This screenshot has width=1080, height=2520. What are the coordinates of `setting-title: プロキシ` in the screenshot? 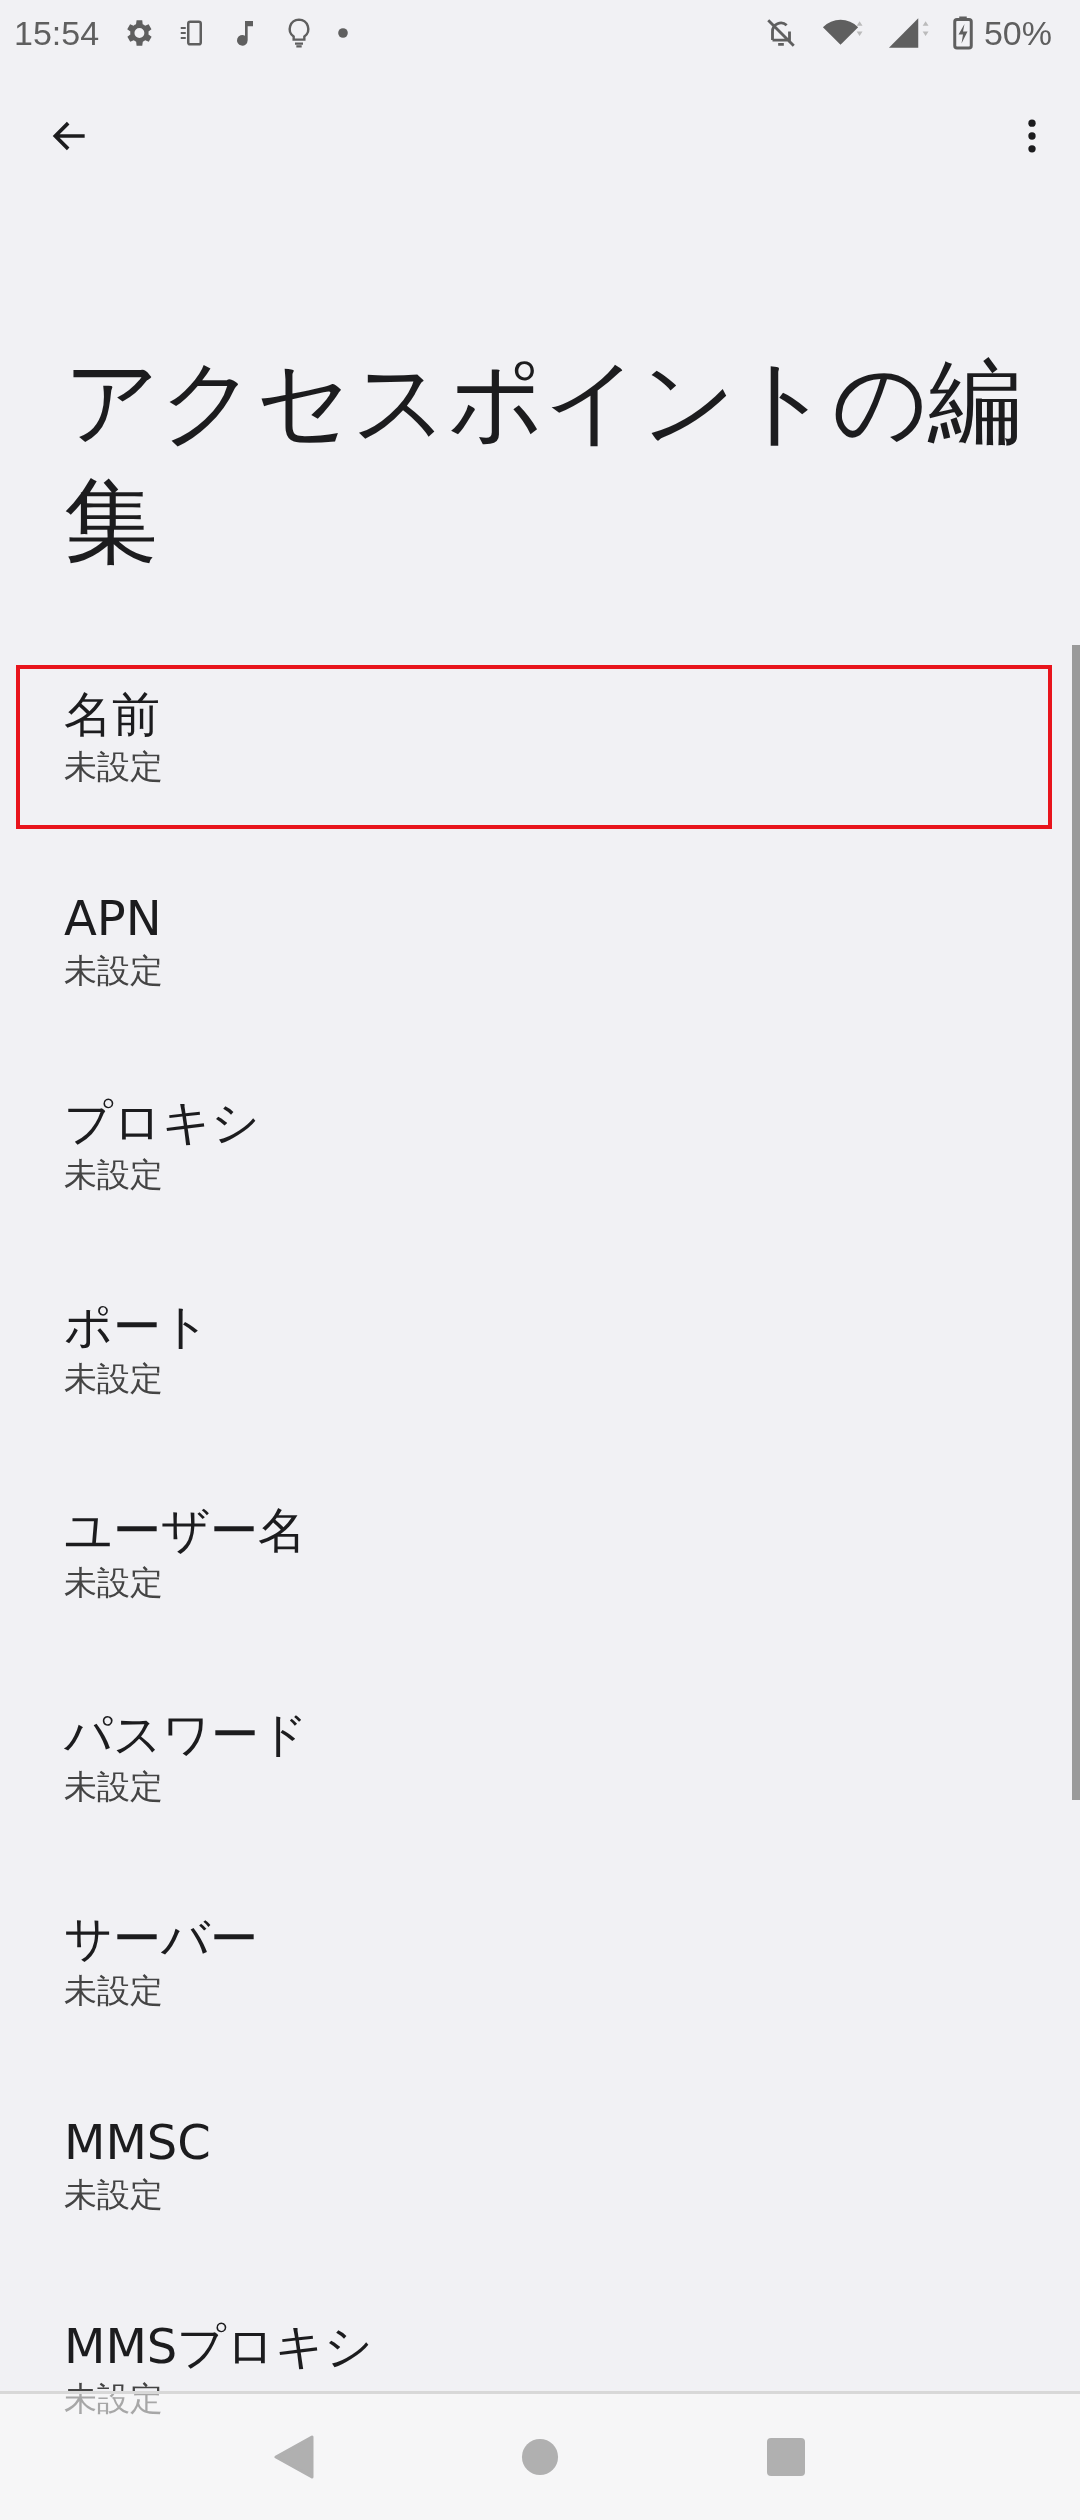 It's located at (162, 1122).